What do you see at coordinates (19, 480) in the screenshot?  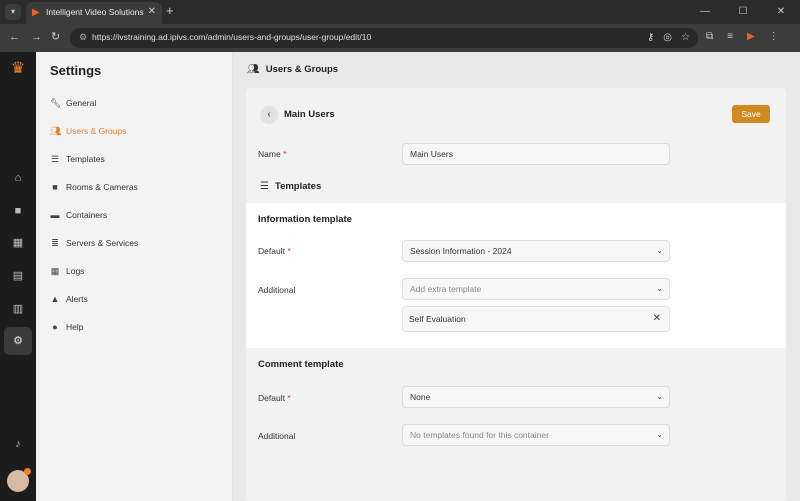 I see `avatar` at bounding box center [19, 480].